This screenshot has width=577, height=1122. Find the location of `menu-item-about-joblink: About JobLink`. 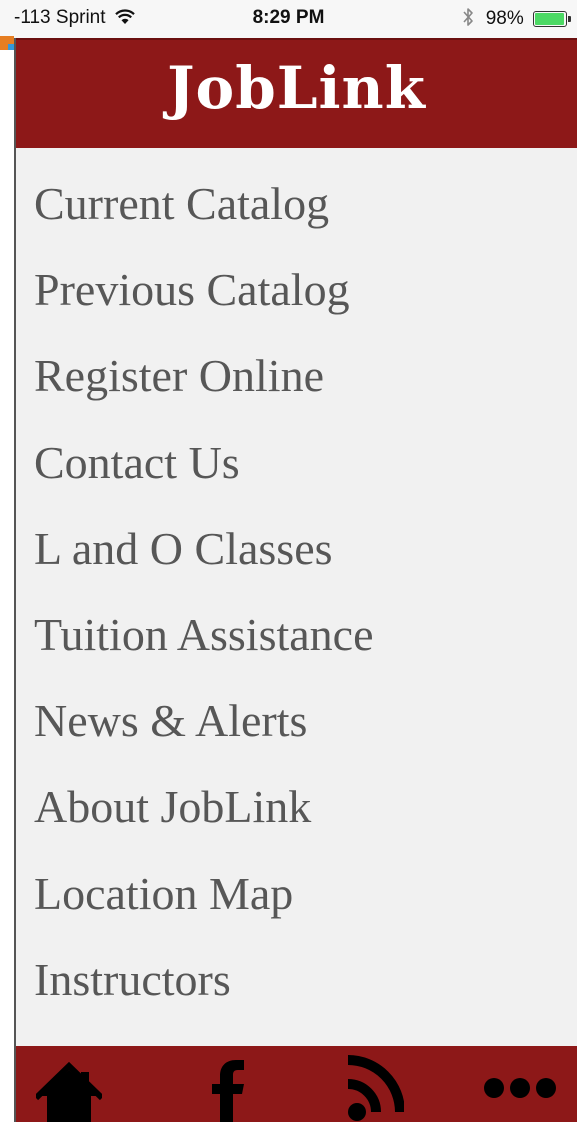

menu-item-about-joblink: About JobLink is located at coordinates (296, 807).